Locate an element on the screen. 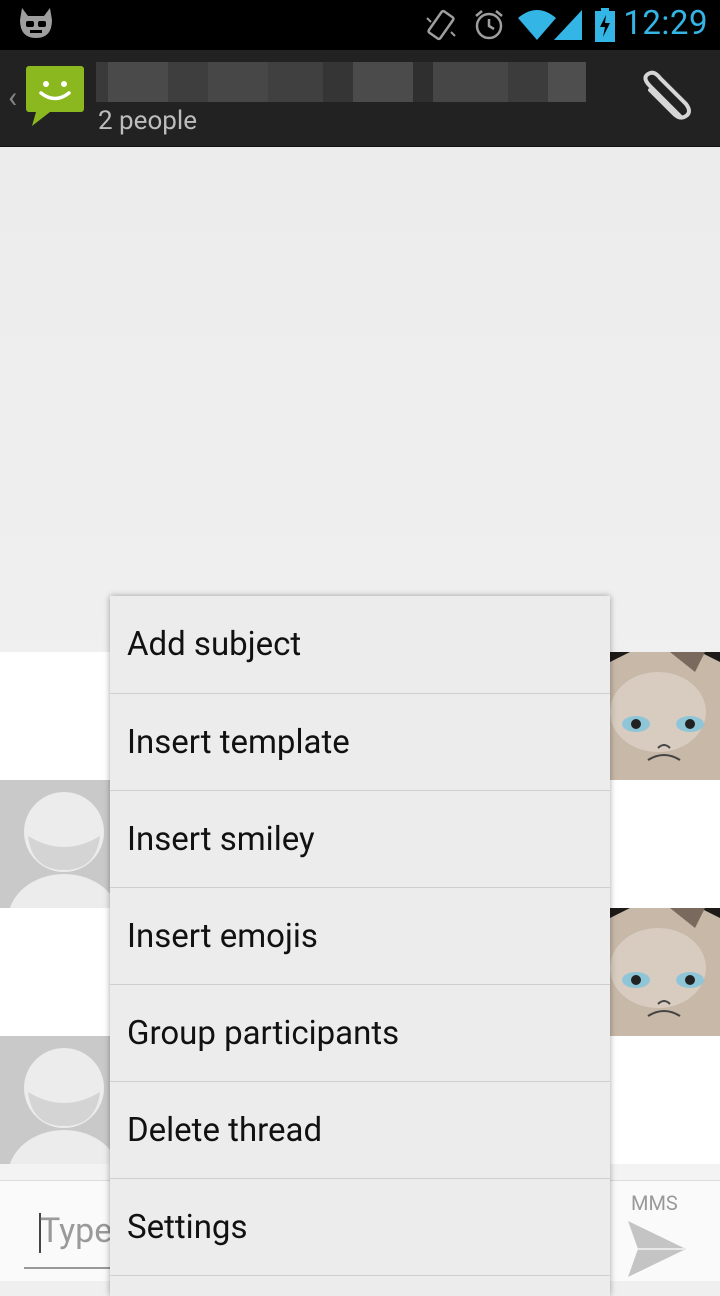 The width and height of the screenshot is (720, 1296). status-bar: 12:29 is located at coordinates (360, 25).